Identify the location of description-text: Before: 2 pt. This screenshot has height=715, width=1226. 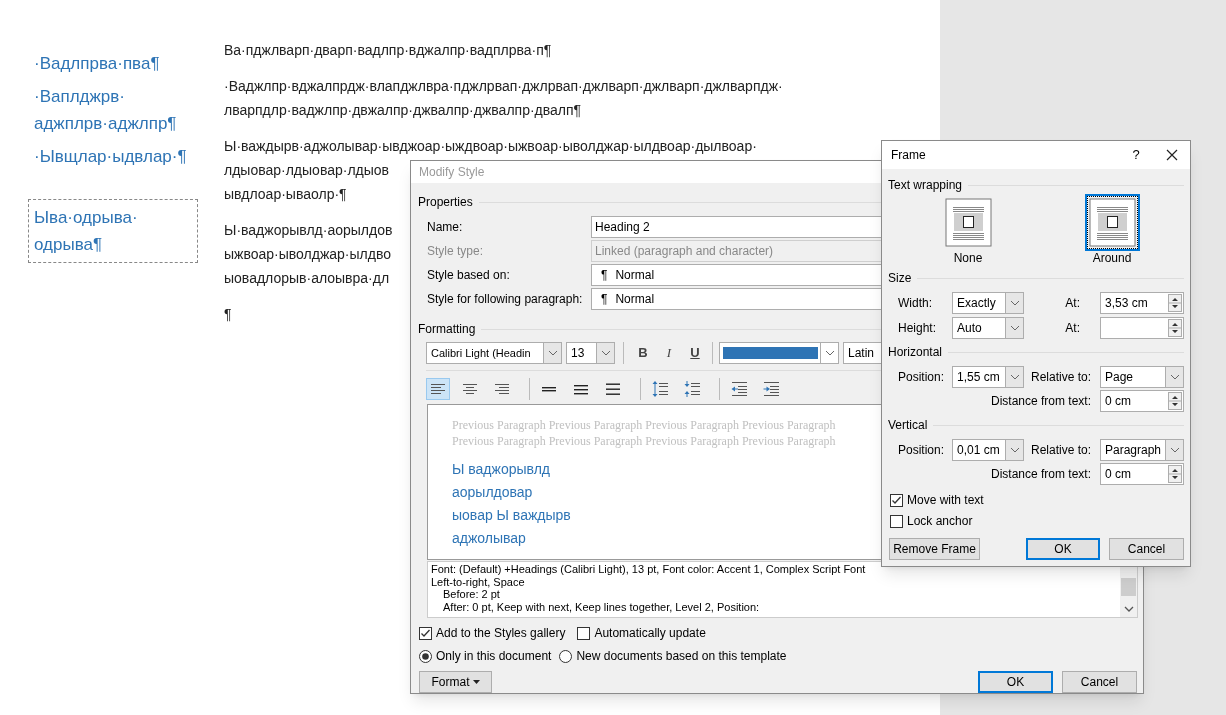
(471, 594).